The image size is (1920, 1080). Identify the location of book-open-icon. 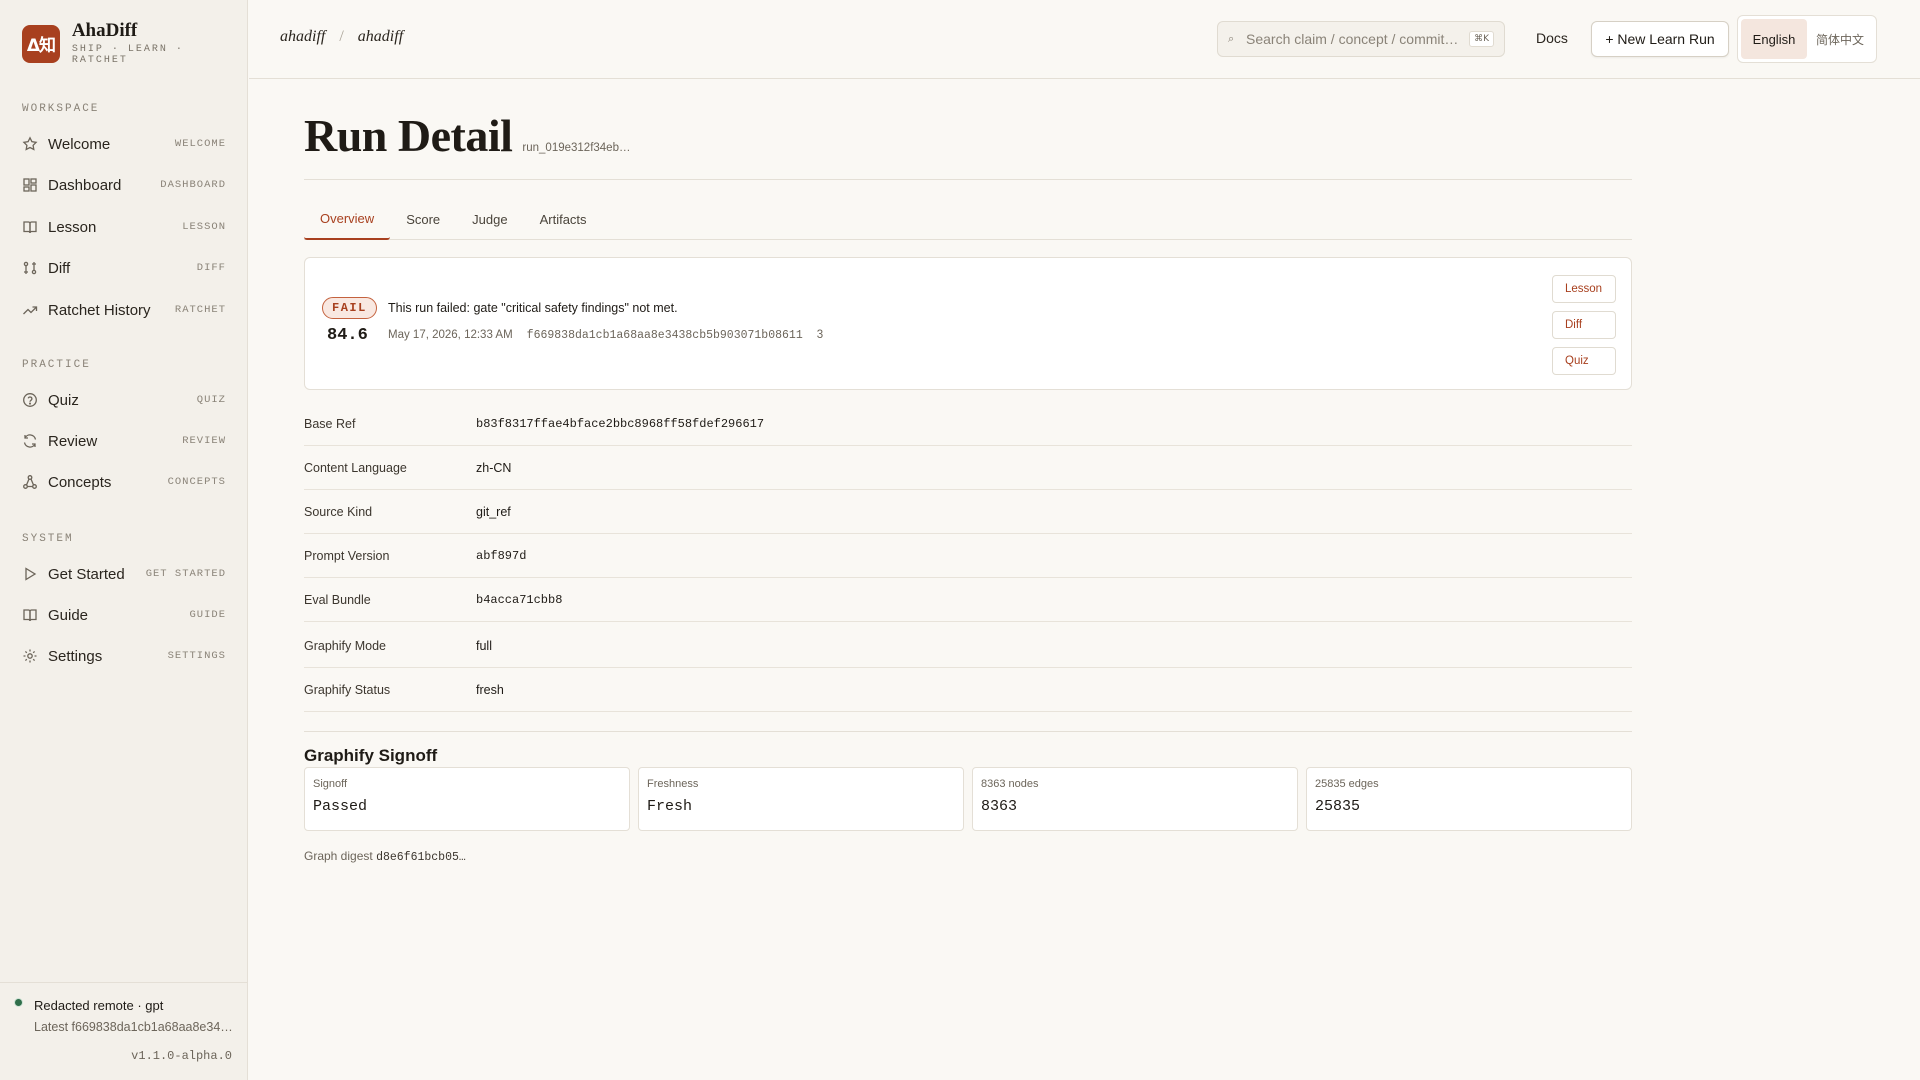
(30, 615).